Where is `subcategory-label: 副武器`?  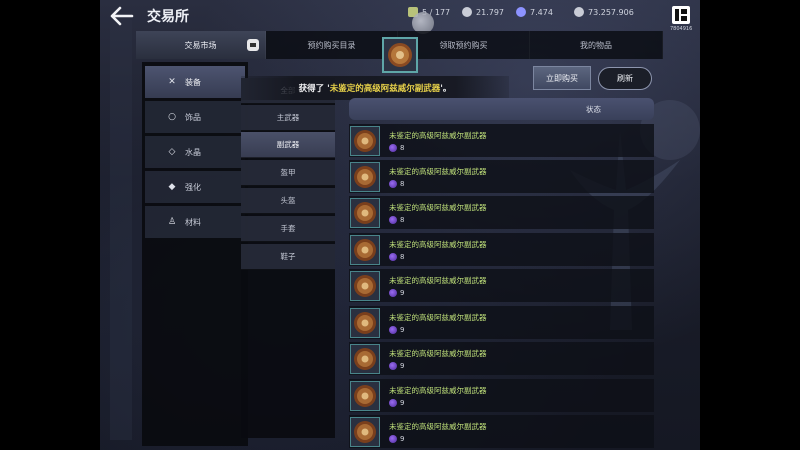 subcategory-label: 副武器 is located at coordinates (288, 144).